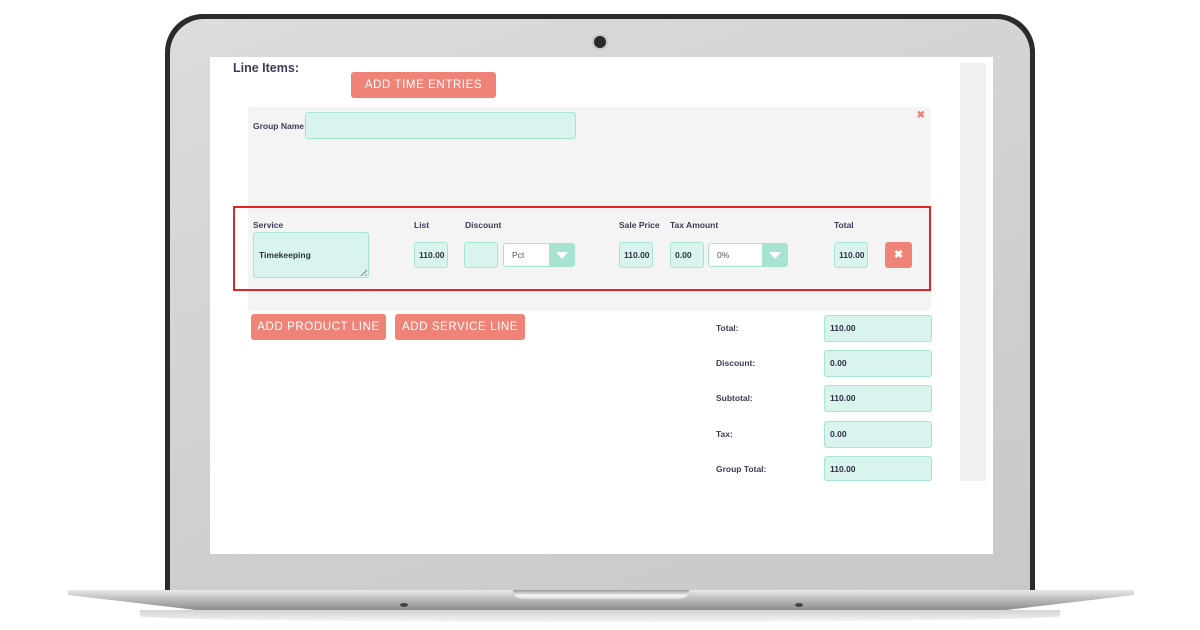  I want to click on remove-group-icon: ✖, so click(921, 115).